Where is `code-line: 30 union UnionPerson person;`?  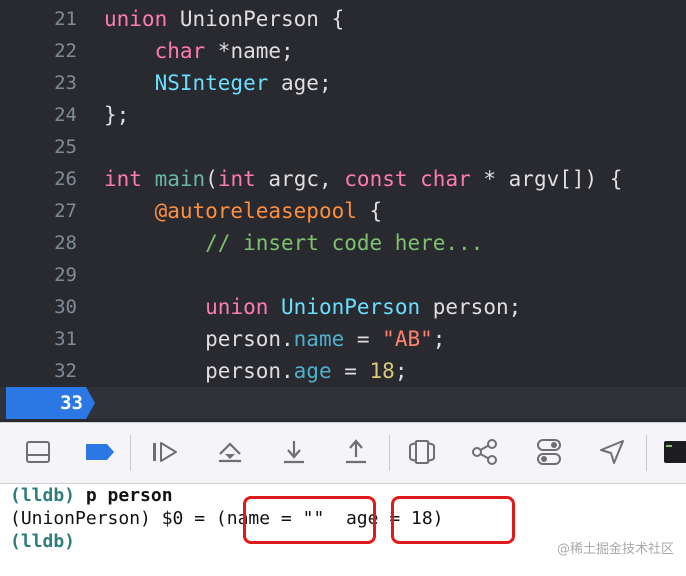 code-line: 30 union UnionPerson person; is located at coordinates (343, 307).